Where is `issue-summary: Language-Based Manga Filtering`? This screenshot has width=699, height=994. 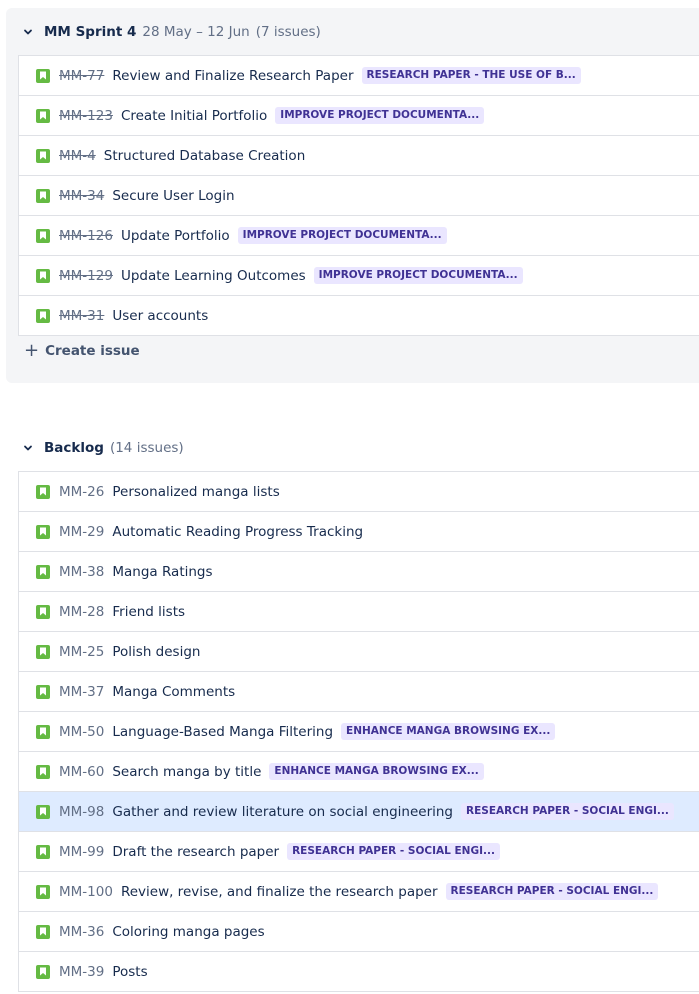
issue-summary: Language-Based Manga Filtering is located at coordinates (222, 732).